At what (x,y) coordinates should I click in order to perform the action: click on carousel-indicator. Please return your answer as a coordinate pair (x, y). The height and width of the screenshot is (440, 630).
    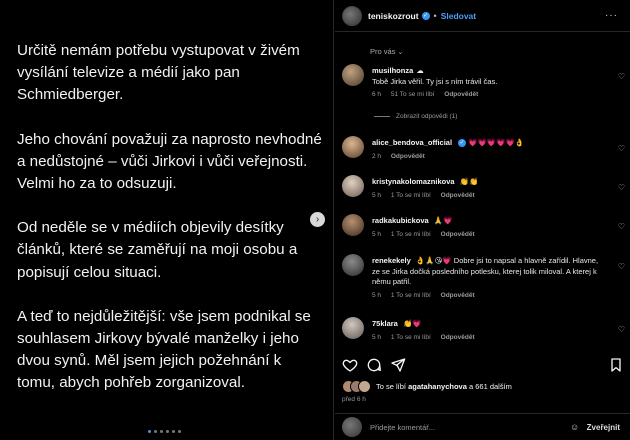
    Looking at the image, I should click on (164, 431).